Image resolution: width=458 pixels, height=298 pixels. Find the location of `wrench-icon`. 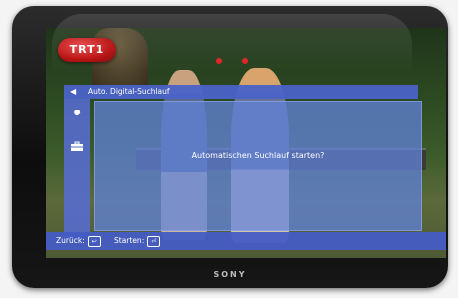

wrench-icon is located at coordinates (77, 116).